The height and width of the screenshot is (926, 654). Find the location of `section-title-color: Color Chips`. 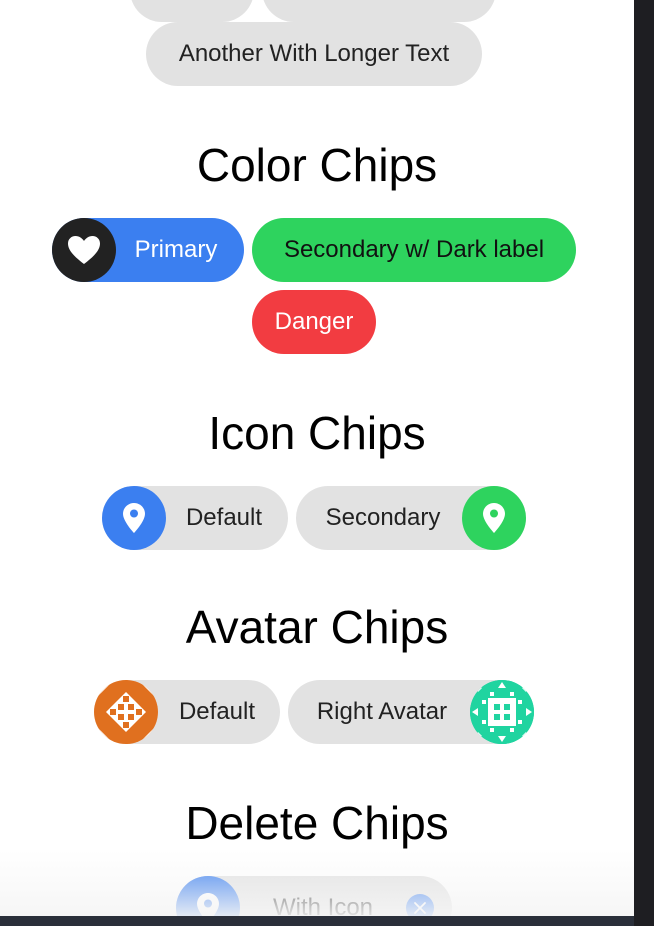

section-title-color: Color Chips is located at coordinates (317, 165).